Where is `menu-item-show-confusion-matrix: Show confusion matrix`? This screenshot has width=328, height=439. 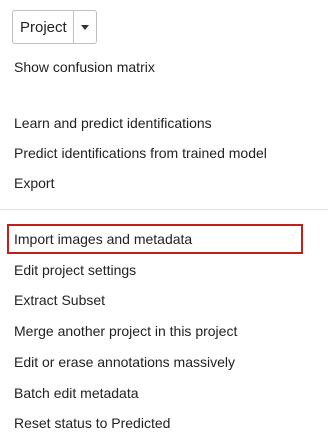
menu-item-show-confusion-matrix: Show confusion matrix is located at coordinates (84, 67).